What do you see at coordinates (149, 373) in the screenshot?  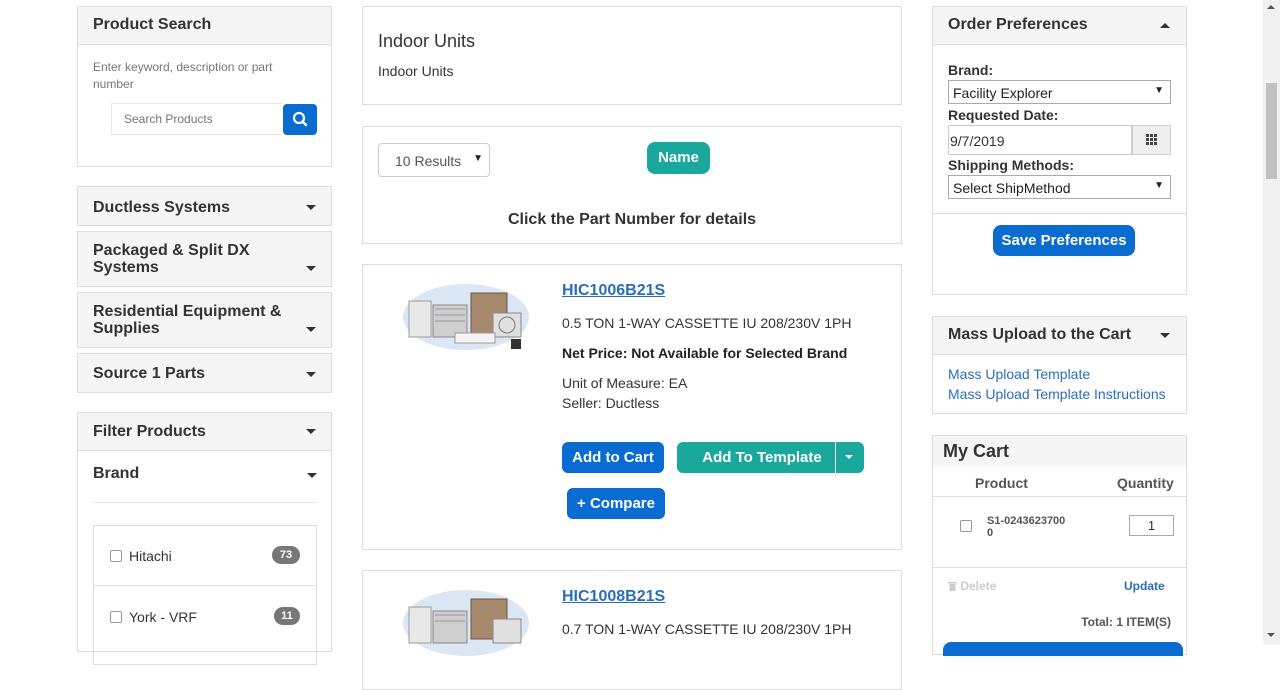 I see `category-label: Source 1 Parts` at bounding box center [149, 373].